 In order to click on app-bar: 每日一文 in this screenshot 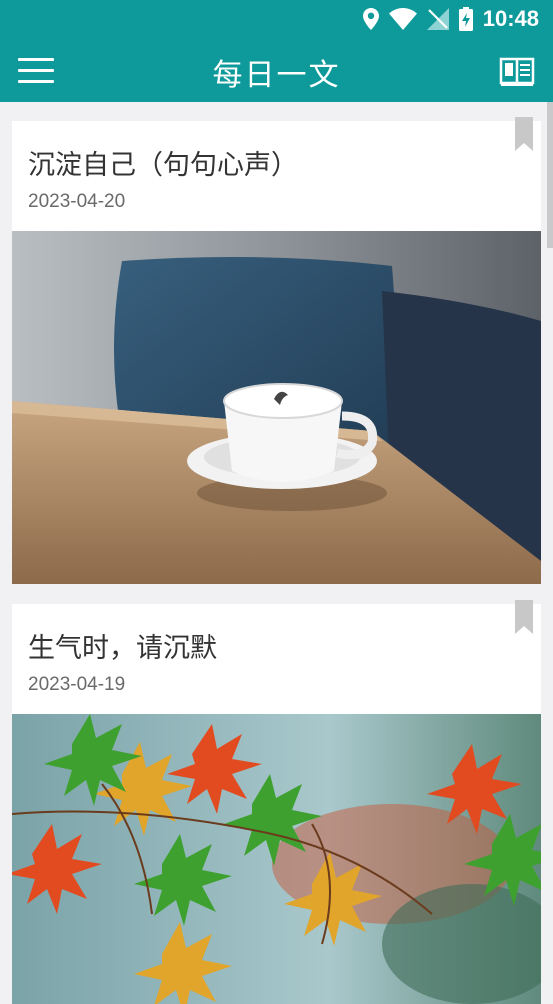, I will do `click(276, 70)`.